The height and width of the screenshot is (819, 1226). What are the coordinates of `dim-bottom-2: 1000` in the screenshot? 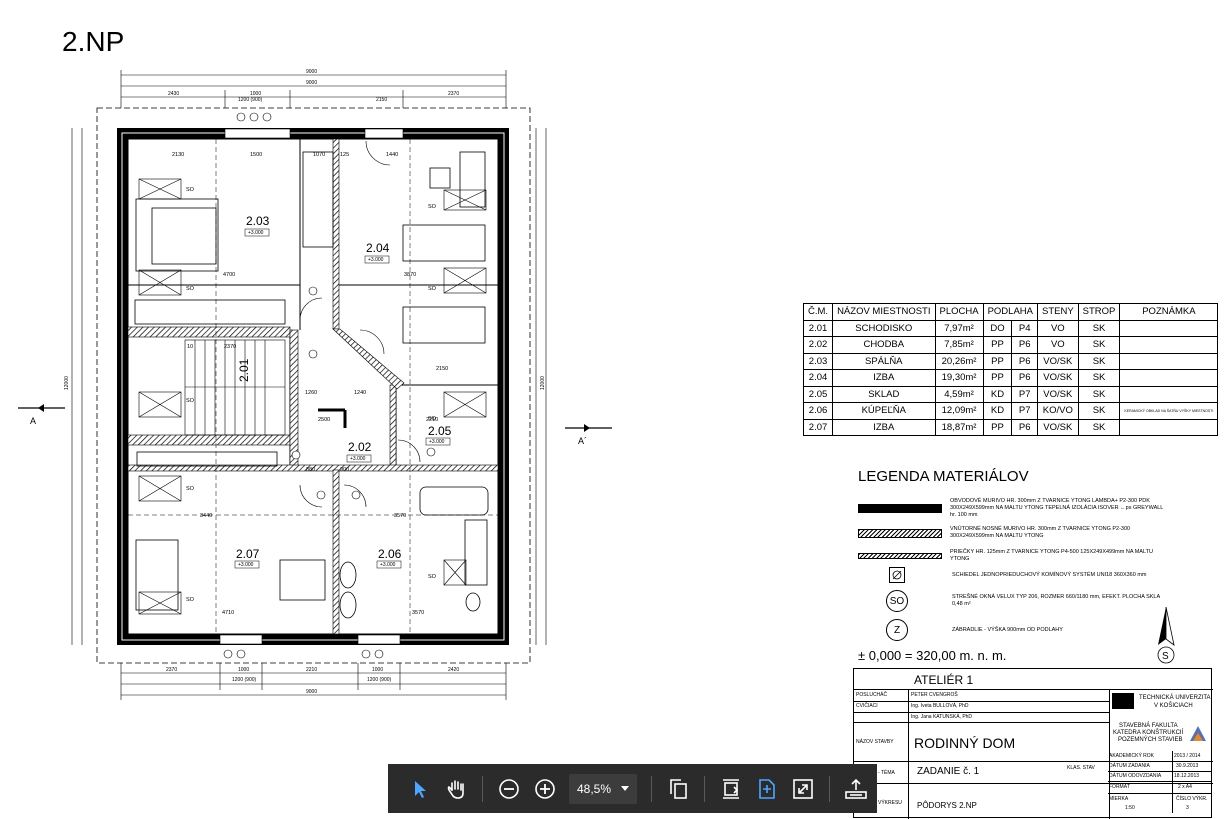 It's located at (243, 670).